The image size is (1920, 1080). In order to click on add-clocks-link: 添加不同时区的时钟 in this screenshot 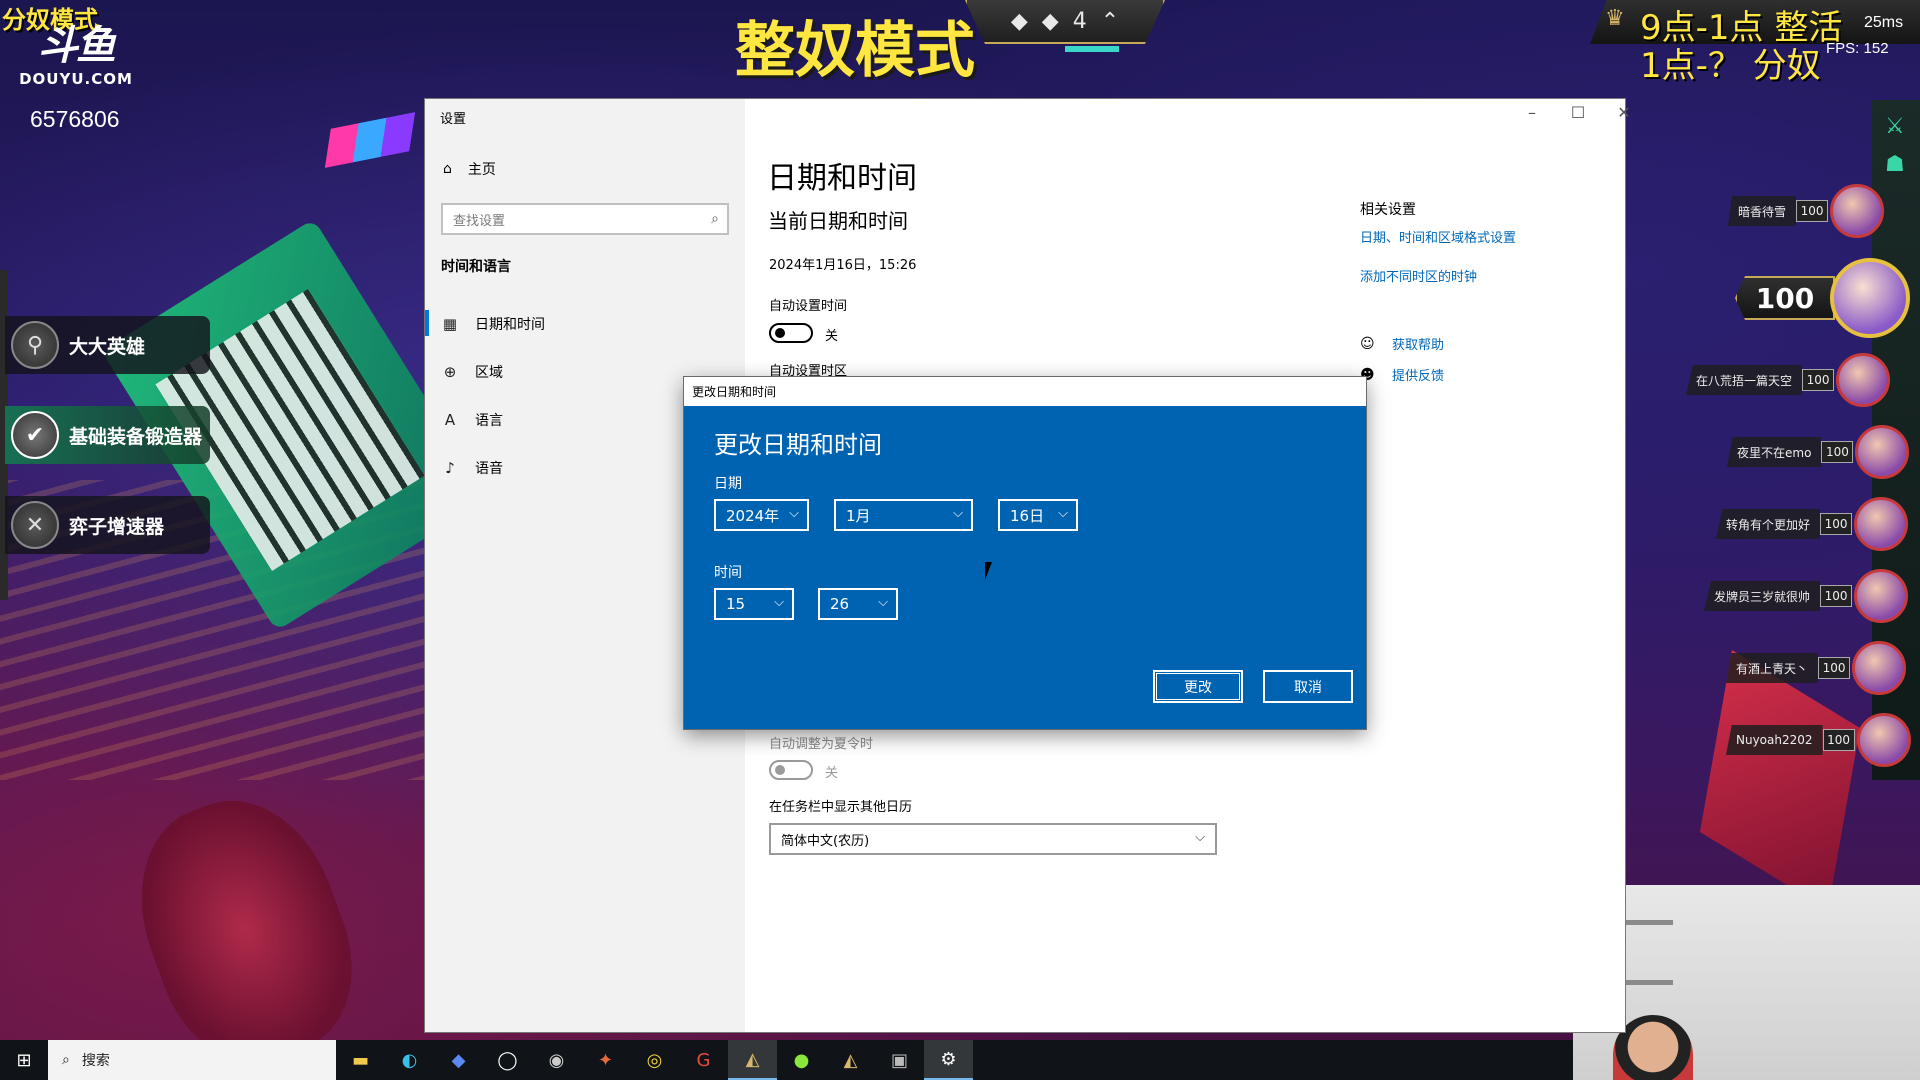, I will do `click(1418, 275)`.